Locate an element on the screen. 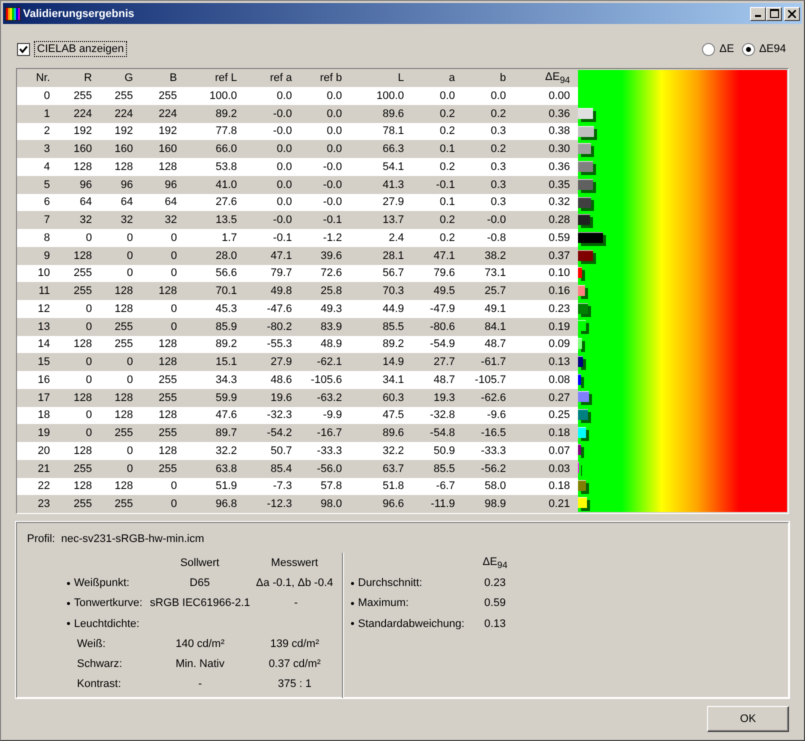  table-cell-text: 0.2 is located at coordinates (498, 114).